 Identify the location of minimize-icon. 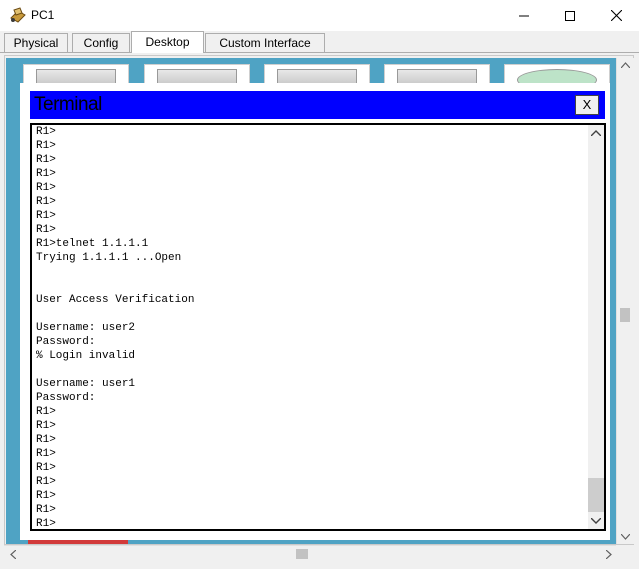
(524, 15).